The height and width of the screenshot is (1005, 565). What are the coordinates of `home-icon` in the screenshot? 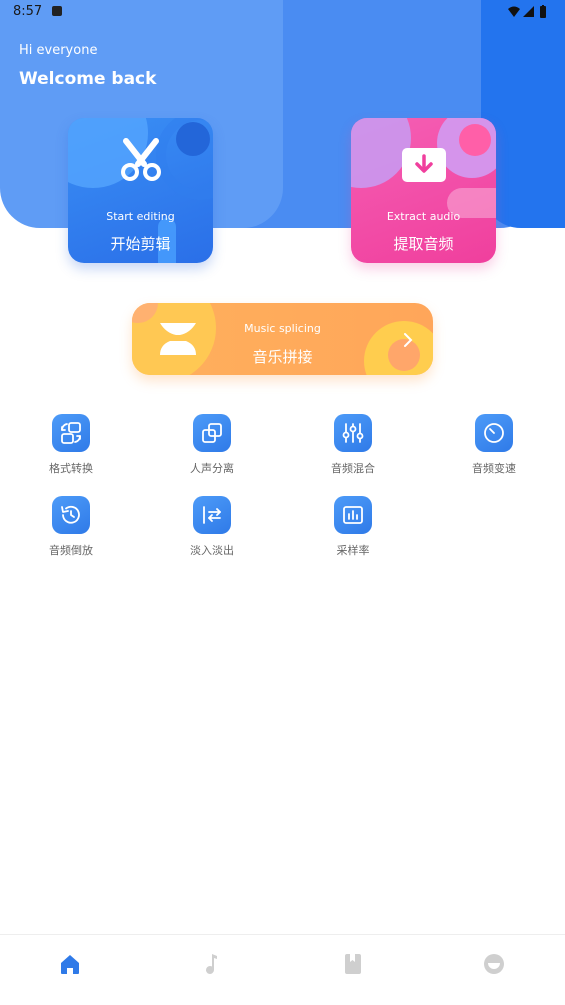 It's located at (70, 964).